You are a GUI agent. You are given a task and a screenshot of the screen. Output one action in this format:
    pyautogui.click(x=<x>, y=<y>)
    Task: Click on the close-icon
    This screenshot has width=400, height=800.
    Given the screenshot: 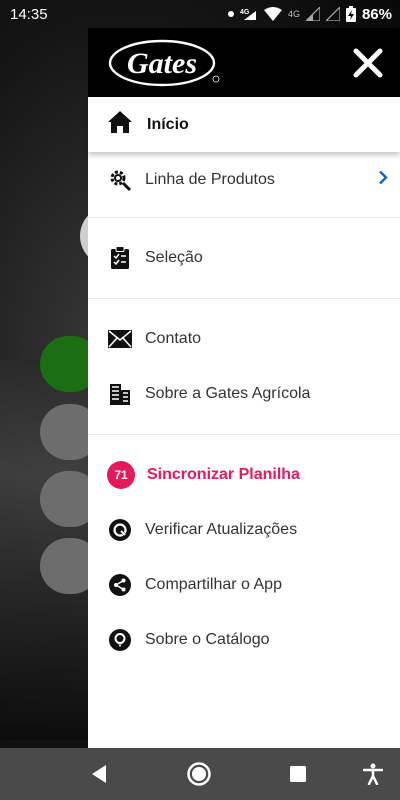 What is the action you would take?
    pyautogui.click(x=368, y=62)
    